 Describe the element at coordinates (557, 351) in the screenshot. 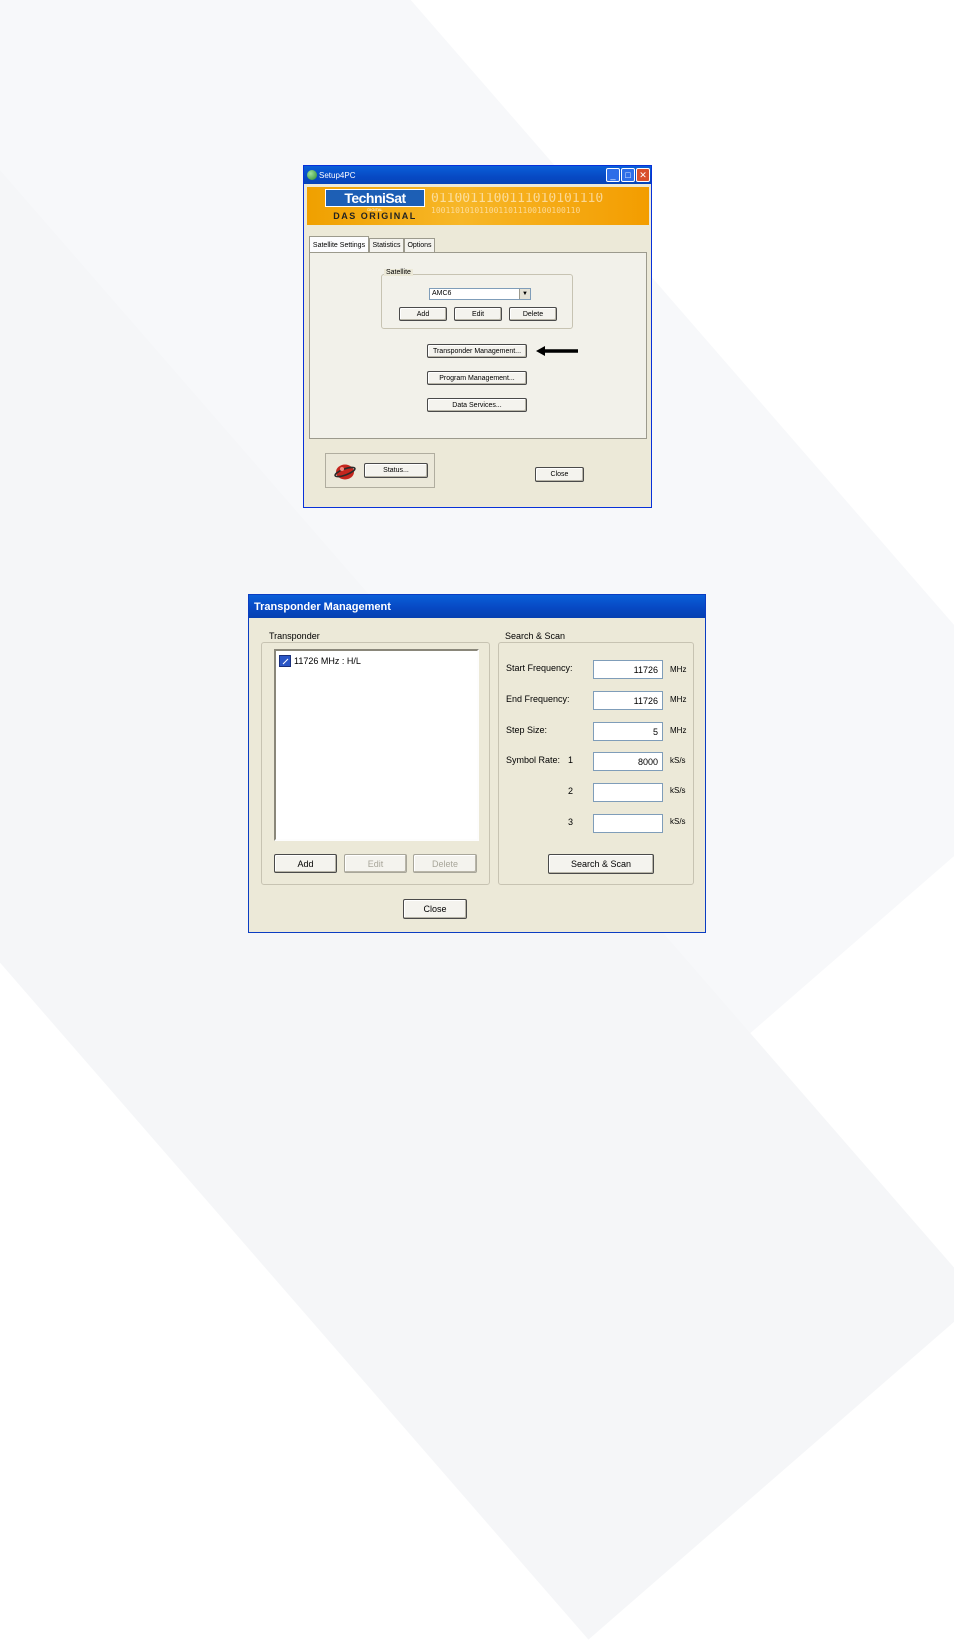

I see `arrow-left-icon` at that location.